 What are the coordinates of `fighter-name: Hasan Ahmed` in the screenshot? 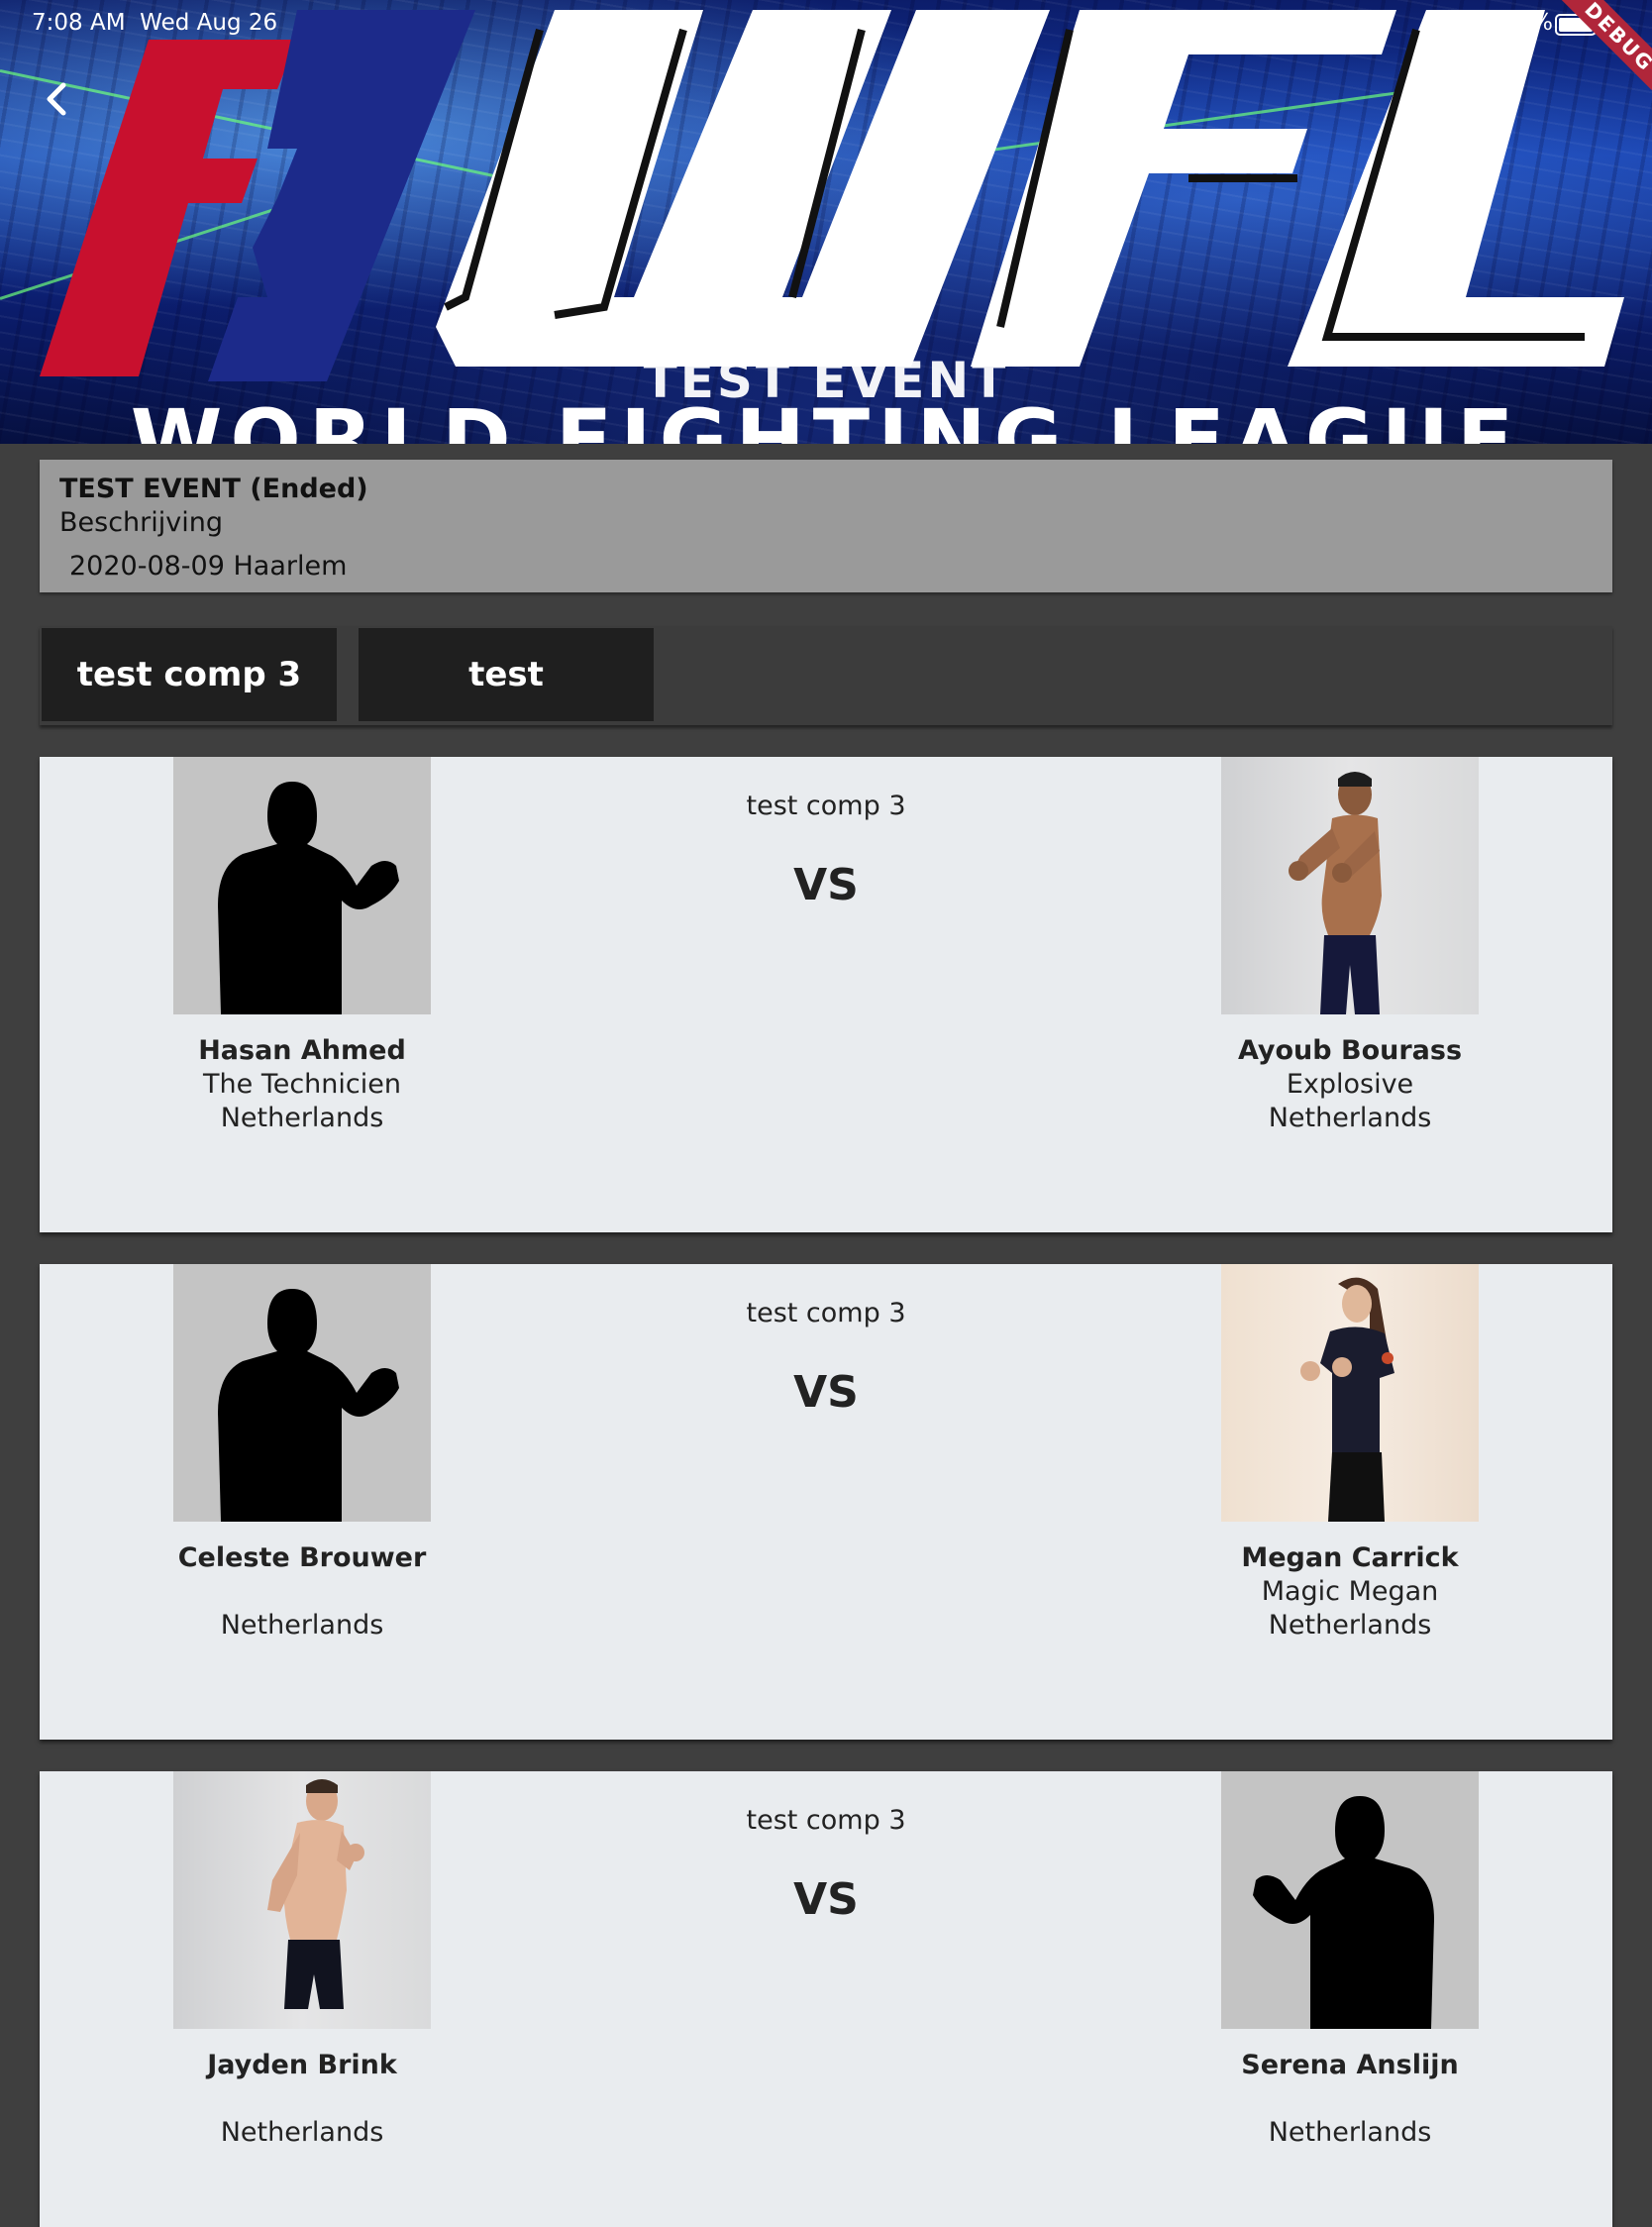 It's located at (302, 1051).